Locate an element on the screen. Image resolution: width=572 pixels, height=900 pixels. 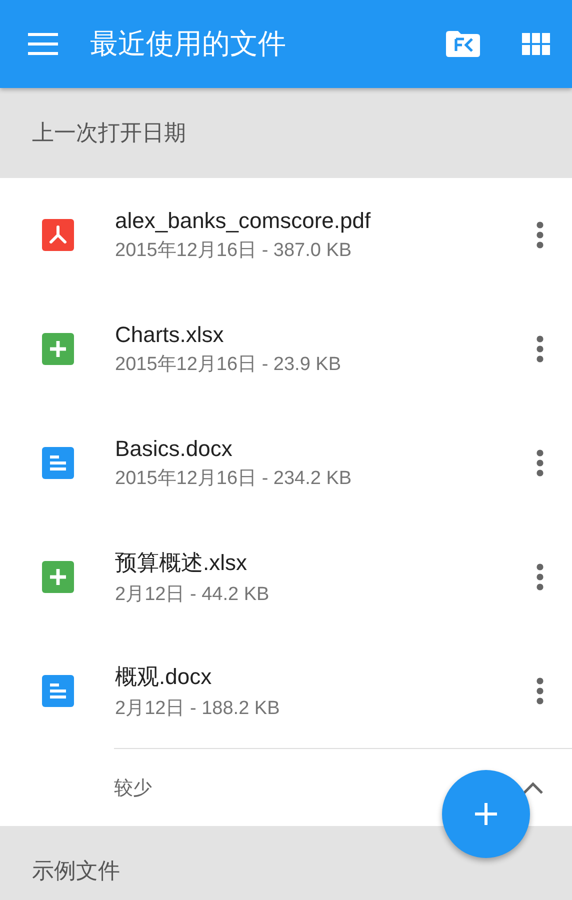
file-name: Basics.docx is located at coordinates (174, 449).